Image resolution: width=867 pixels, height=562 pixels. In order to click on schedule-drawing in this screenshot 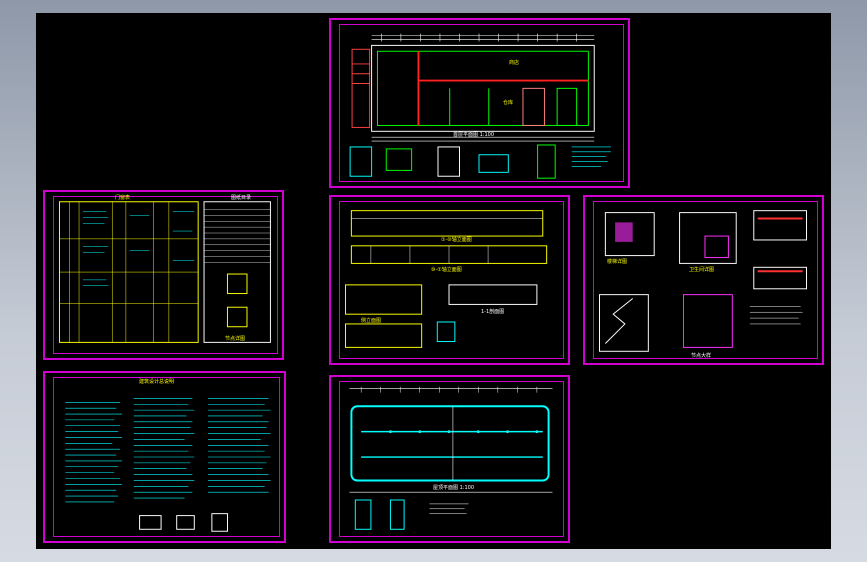, I will do `click(165, 272)`.